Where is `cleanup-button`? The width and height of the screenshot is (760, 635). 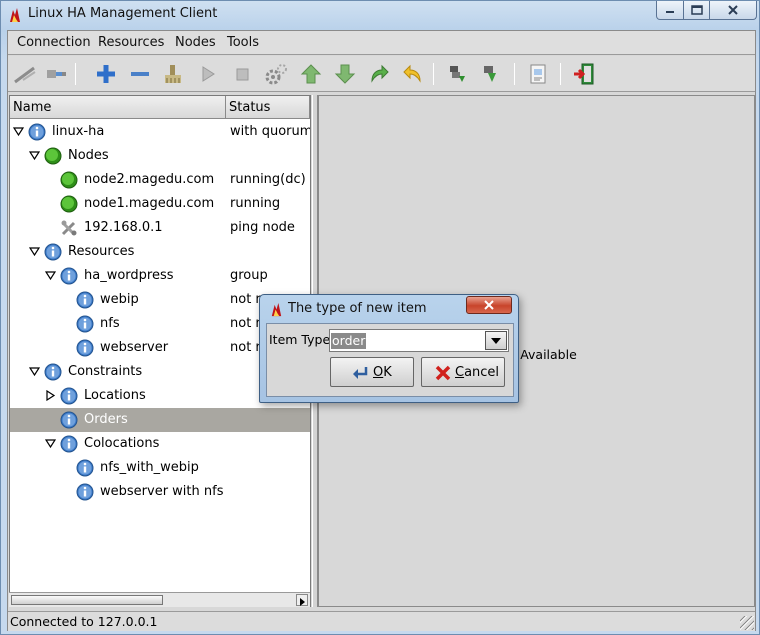 cleanup-button is located at coordinates (173, 74).